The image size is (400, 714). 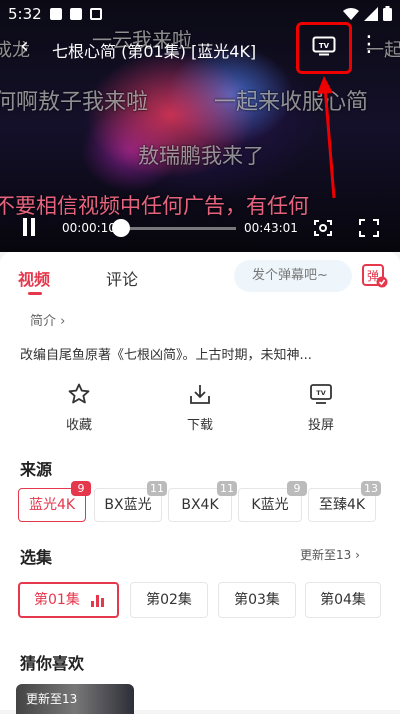 I want to click on status-icons, so click(x=367, y=13).